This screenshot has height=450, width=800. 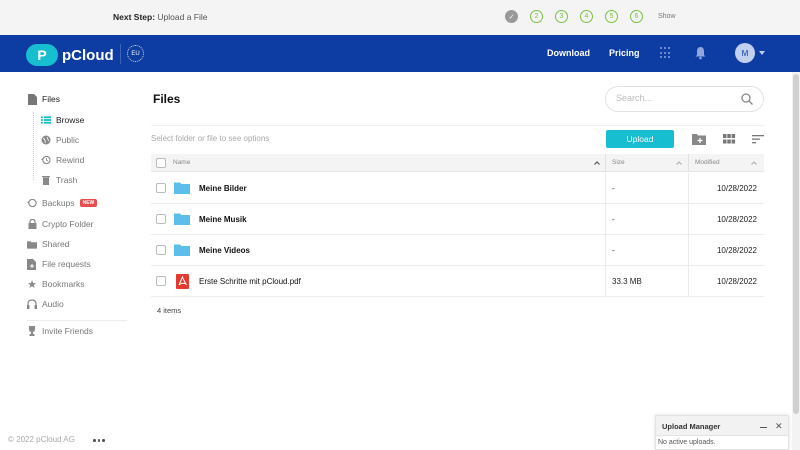 I want to click on file-request-icon, so click(x=32, y=264).